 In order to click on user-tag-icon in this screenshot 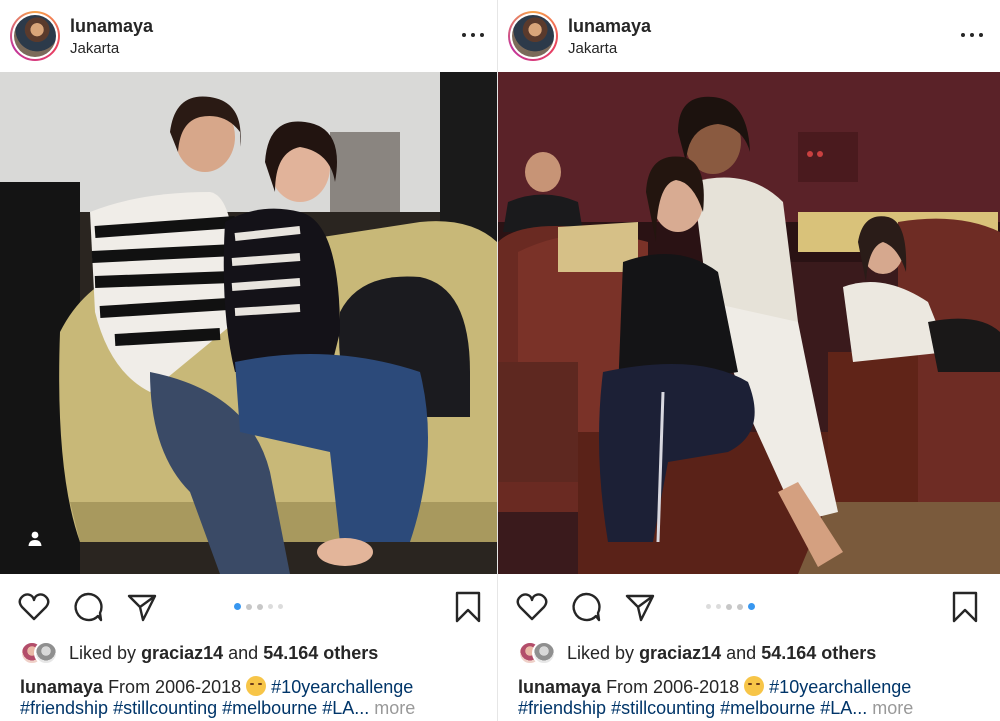, I will do `click(35, 539)`.